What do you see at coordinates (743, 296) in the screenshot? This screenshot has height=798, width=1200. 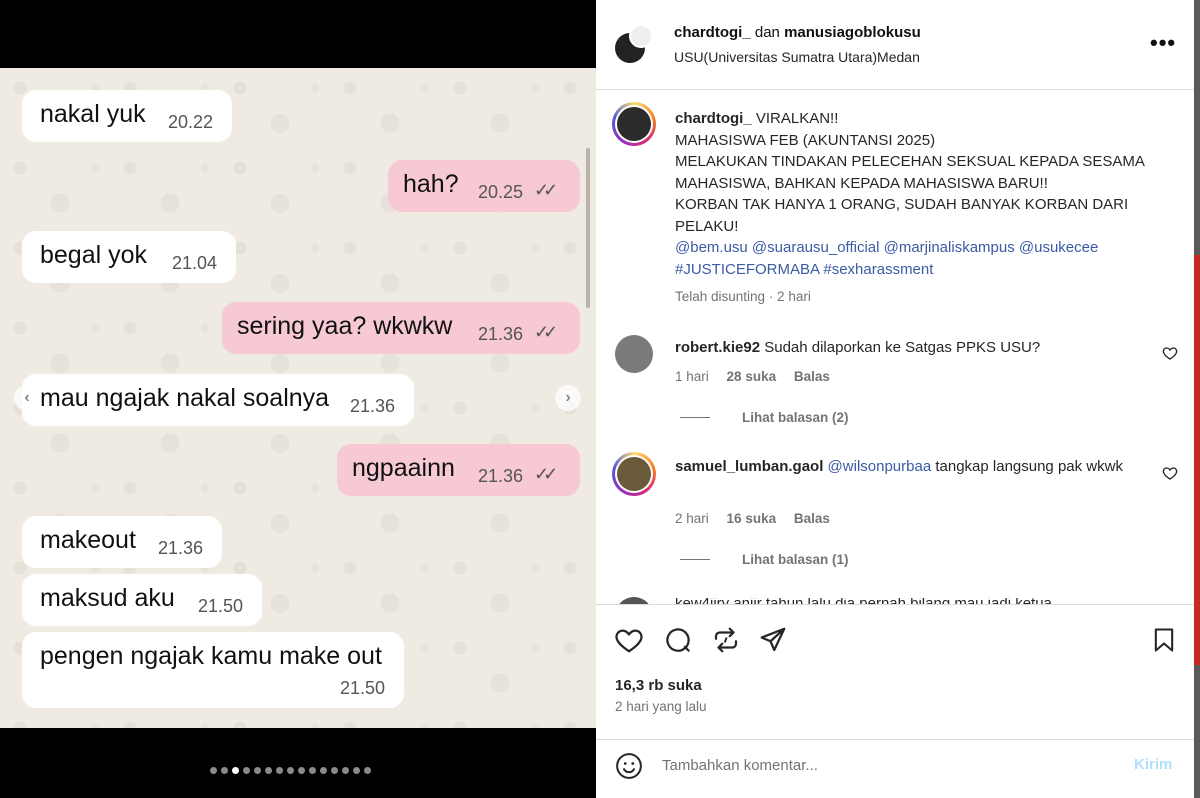 I see `caption-meta: Telah disunting · 2 hari` at bounding box center [743, 296].